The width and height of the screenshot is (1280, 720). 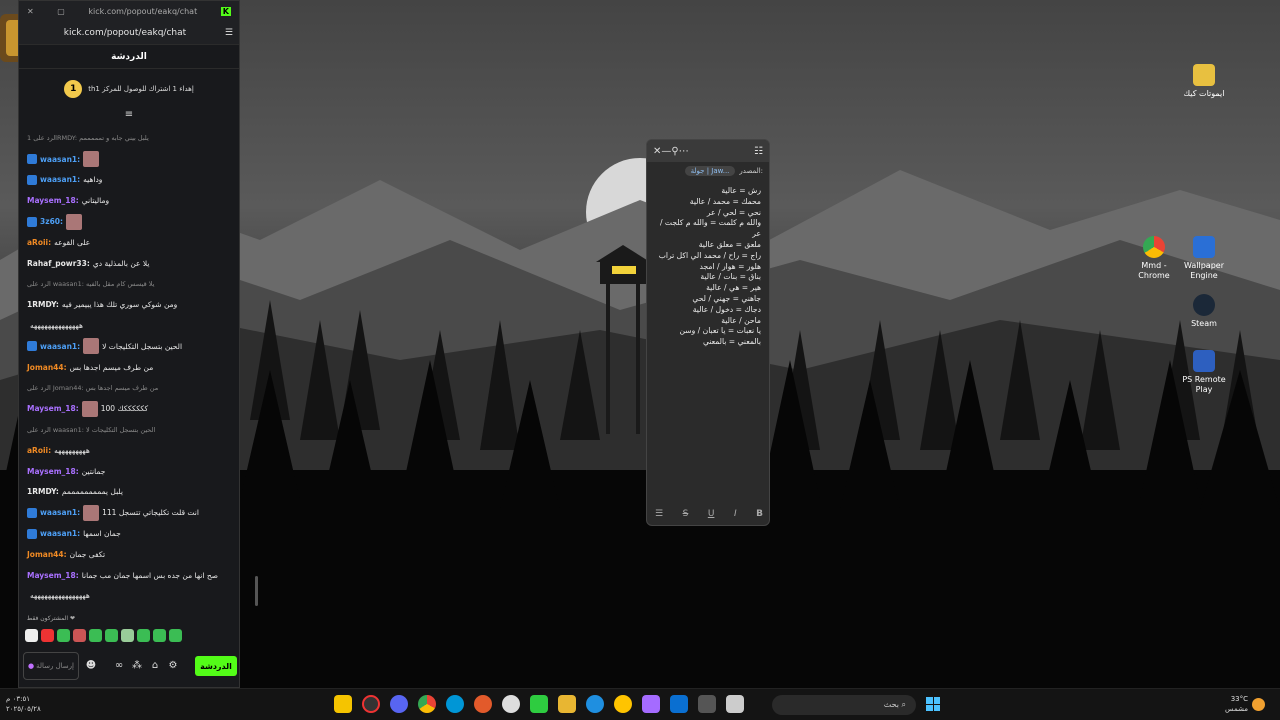 I want to click on taskbar-search: بحث ⌕, so click(x=844, y=705).